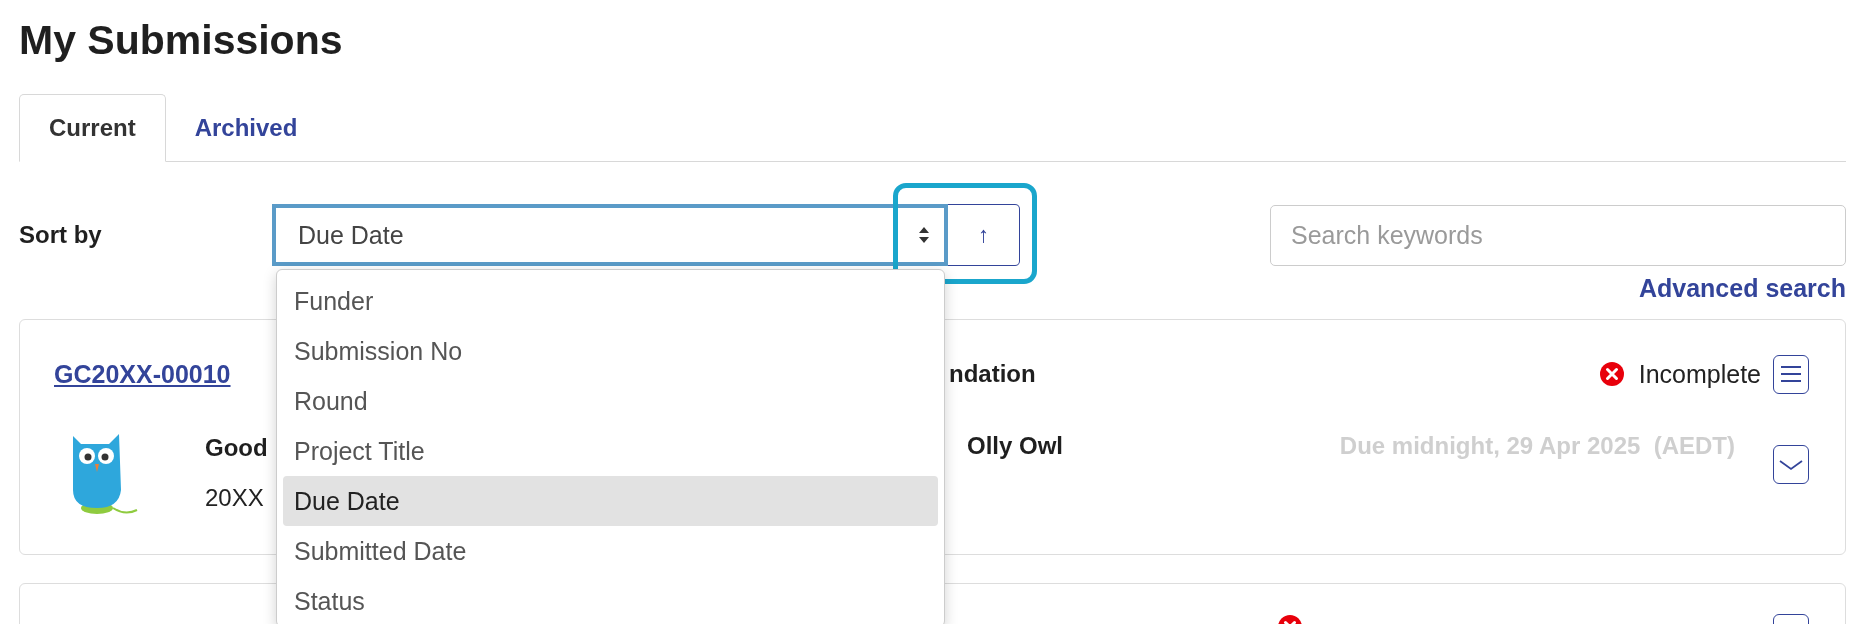 This screenshot has width=1870, height=624. Describe the element at coordinates (610, 600) in the screenshot. I see `dropdown-option: Status` at that location.